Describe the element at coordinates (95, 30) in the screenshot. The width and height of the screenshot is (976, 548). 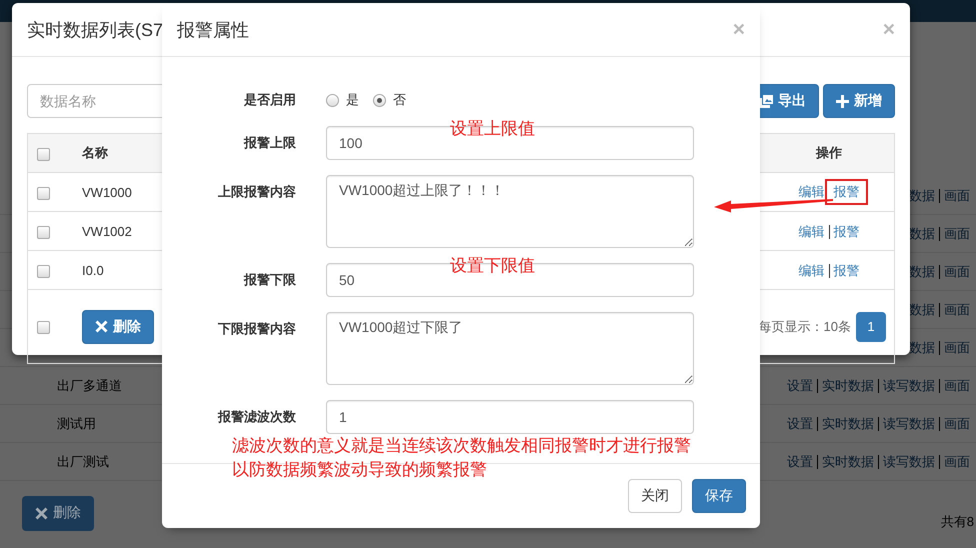
I see `dialog-title: 实时数据列表(S7` at that location.